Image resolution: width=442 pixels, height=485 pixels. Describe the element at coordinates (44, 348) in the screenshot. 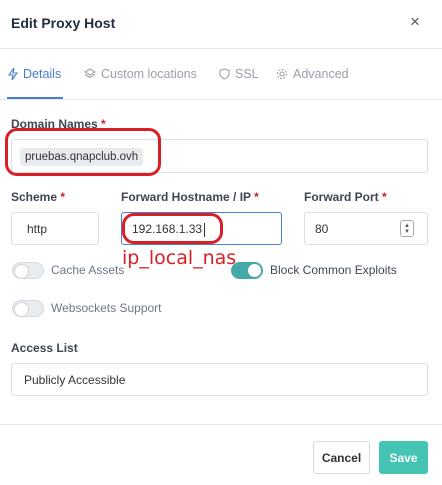

I see `access-list-label: Access List` at that location.